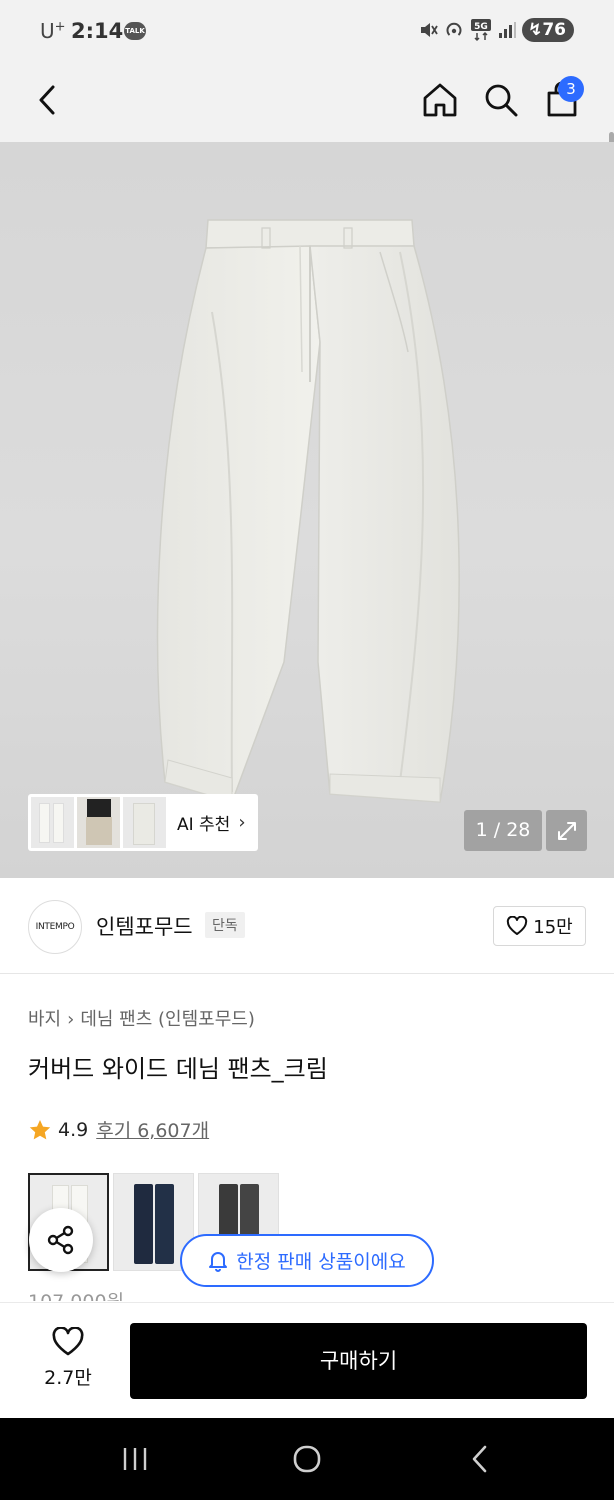  Describe the element at coordinates (68, 1378) in the screenshot. I see `wishlist-count: 2.7만` at that location.